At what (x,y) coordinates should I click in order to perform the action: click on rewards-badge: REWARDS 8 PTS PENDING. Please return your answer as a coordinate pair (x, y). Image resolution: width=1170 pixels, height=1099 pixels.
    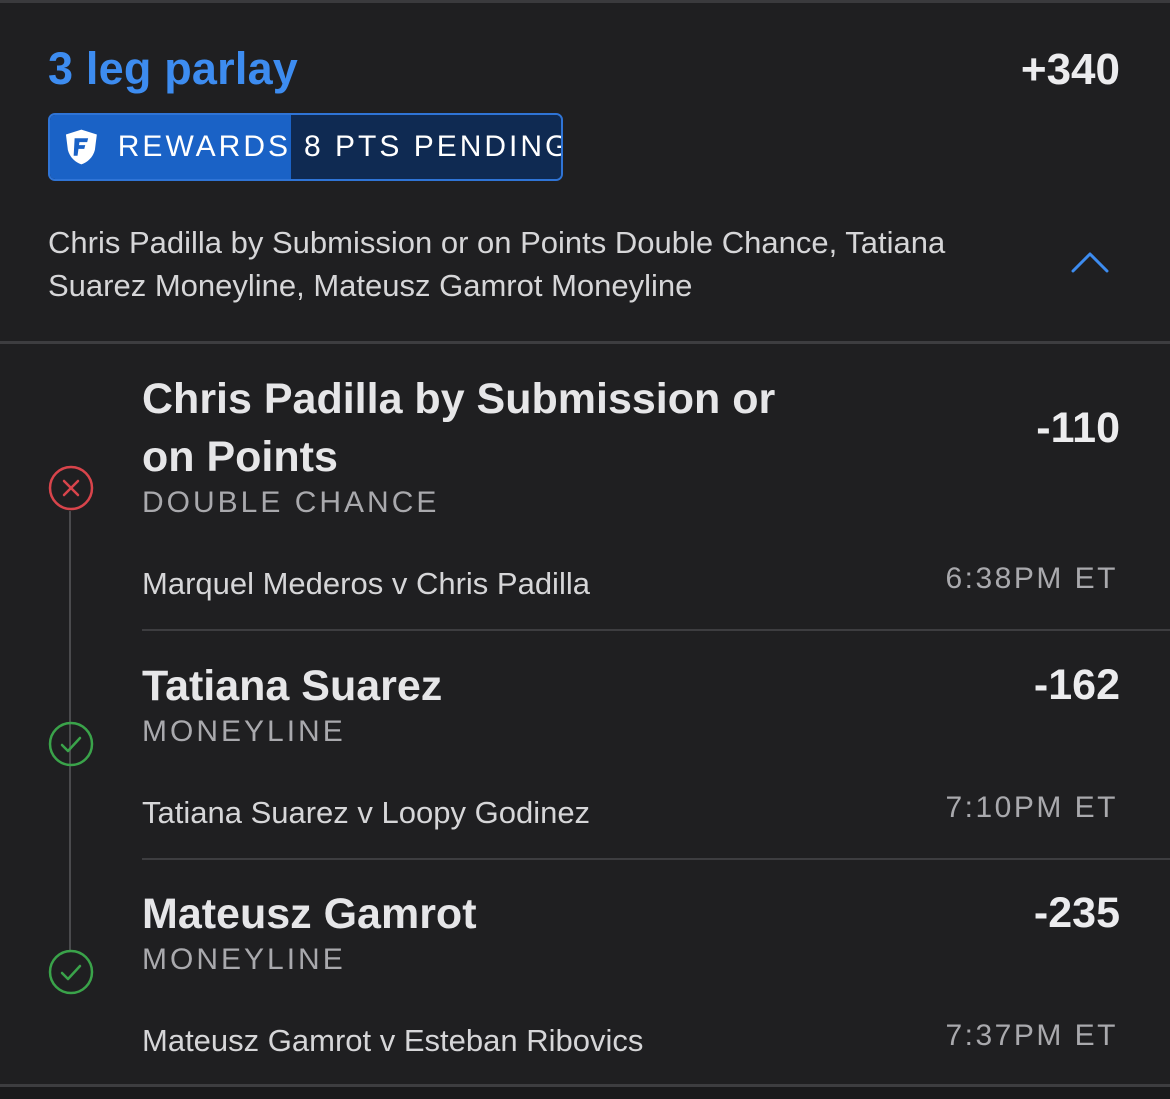
    Looking at the image, I should click on (305, 147).